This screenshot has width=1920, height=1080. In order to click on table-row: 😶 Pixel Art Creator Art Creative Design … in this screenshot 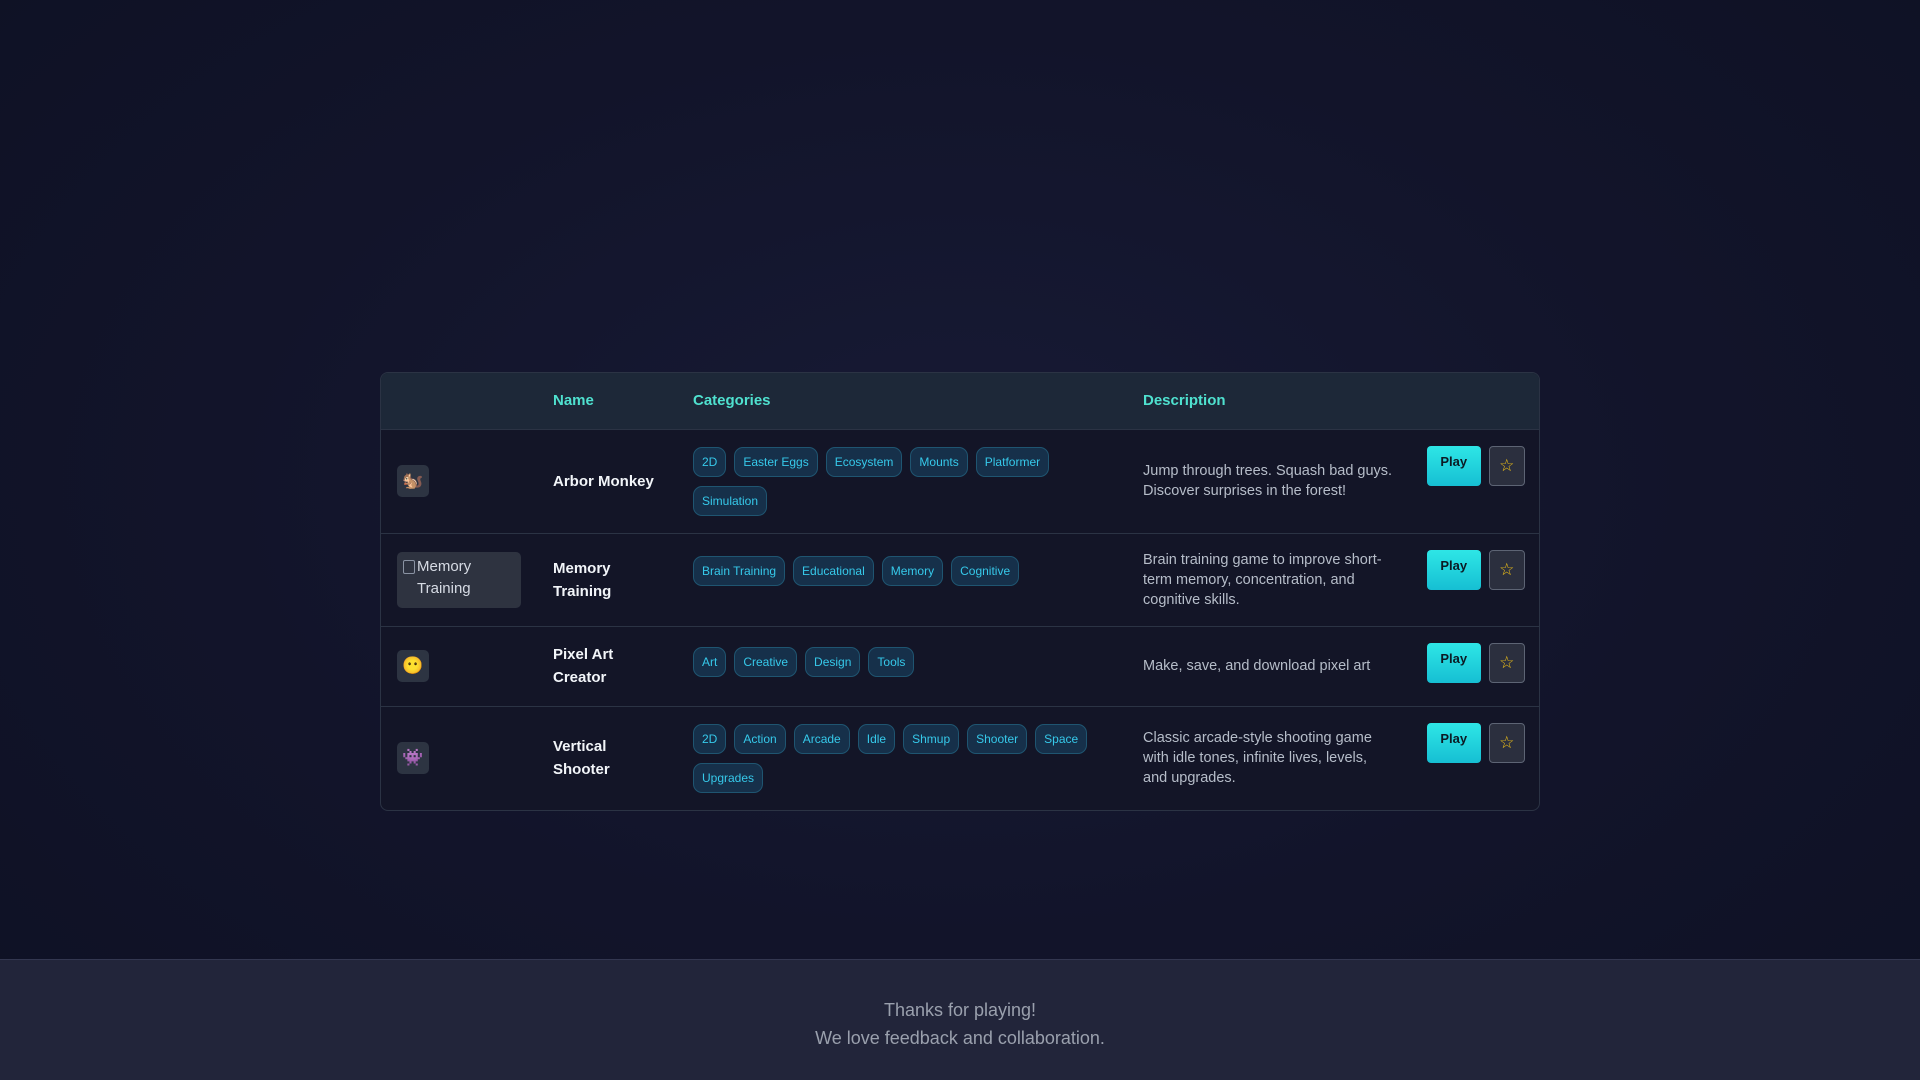, I will do `click(960, 666)`.